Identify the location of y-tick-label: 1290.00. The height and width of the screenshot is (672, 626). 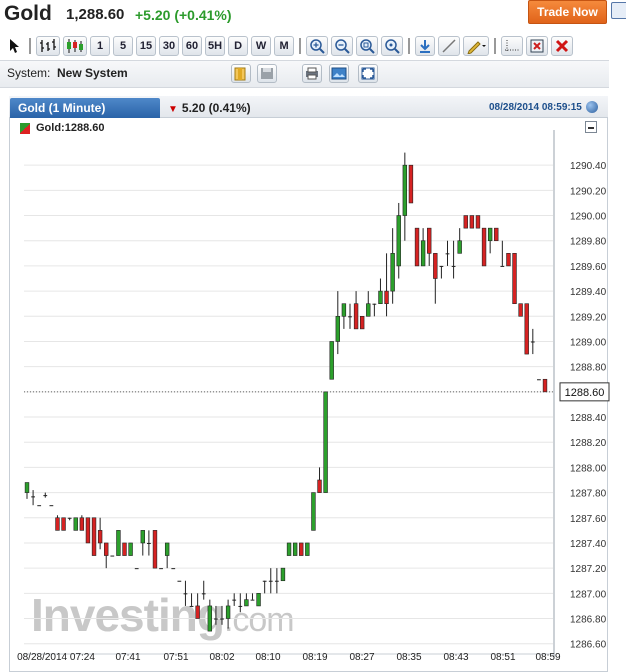
(588, 217).